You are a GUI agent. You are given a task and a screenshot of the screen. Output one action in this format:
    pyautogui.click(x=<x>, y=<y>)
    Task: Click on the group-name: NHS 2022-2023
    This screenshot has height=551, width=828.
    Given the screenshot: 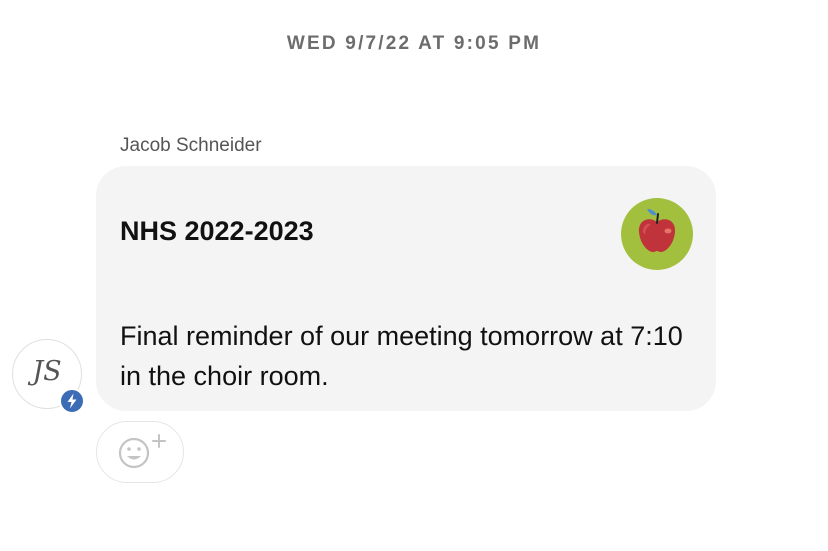 What is the action you would take?
    pyautogui.click(x=217, y=231)
    